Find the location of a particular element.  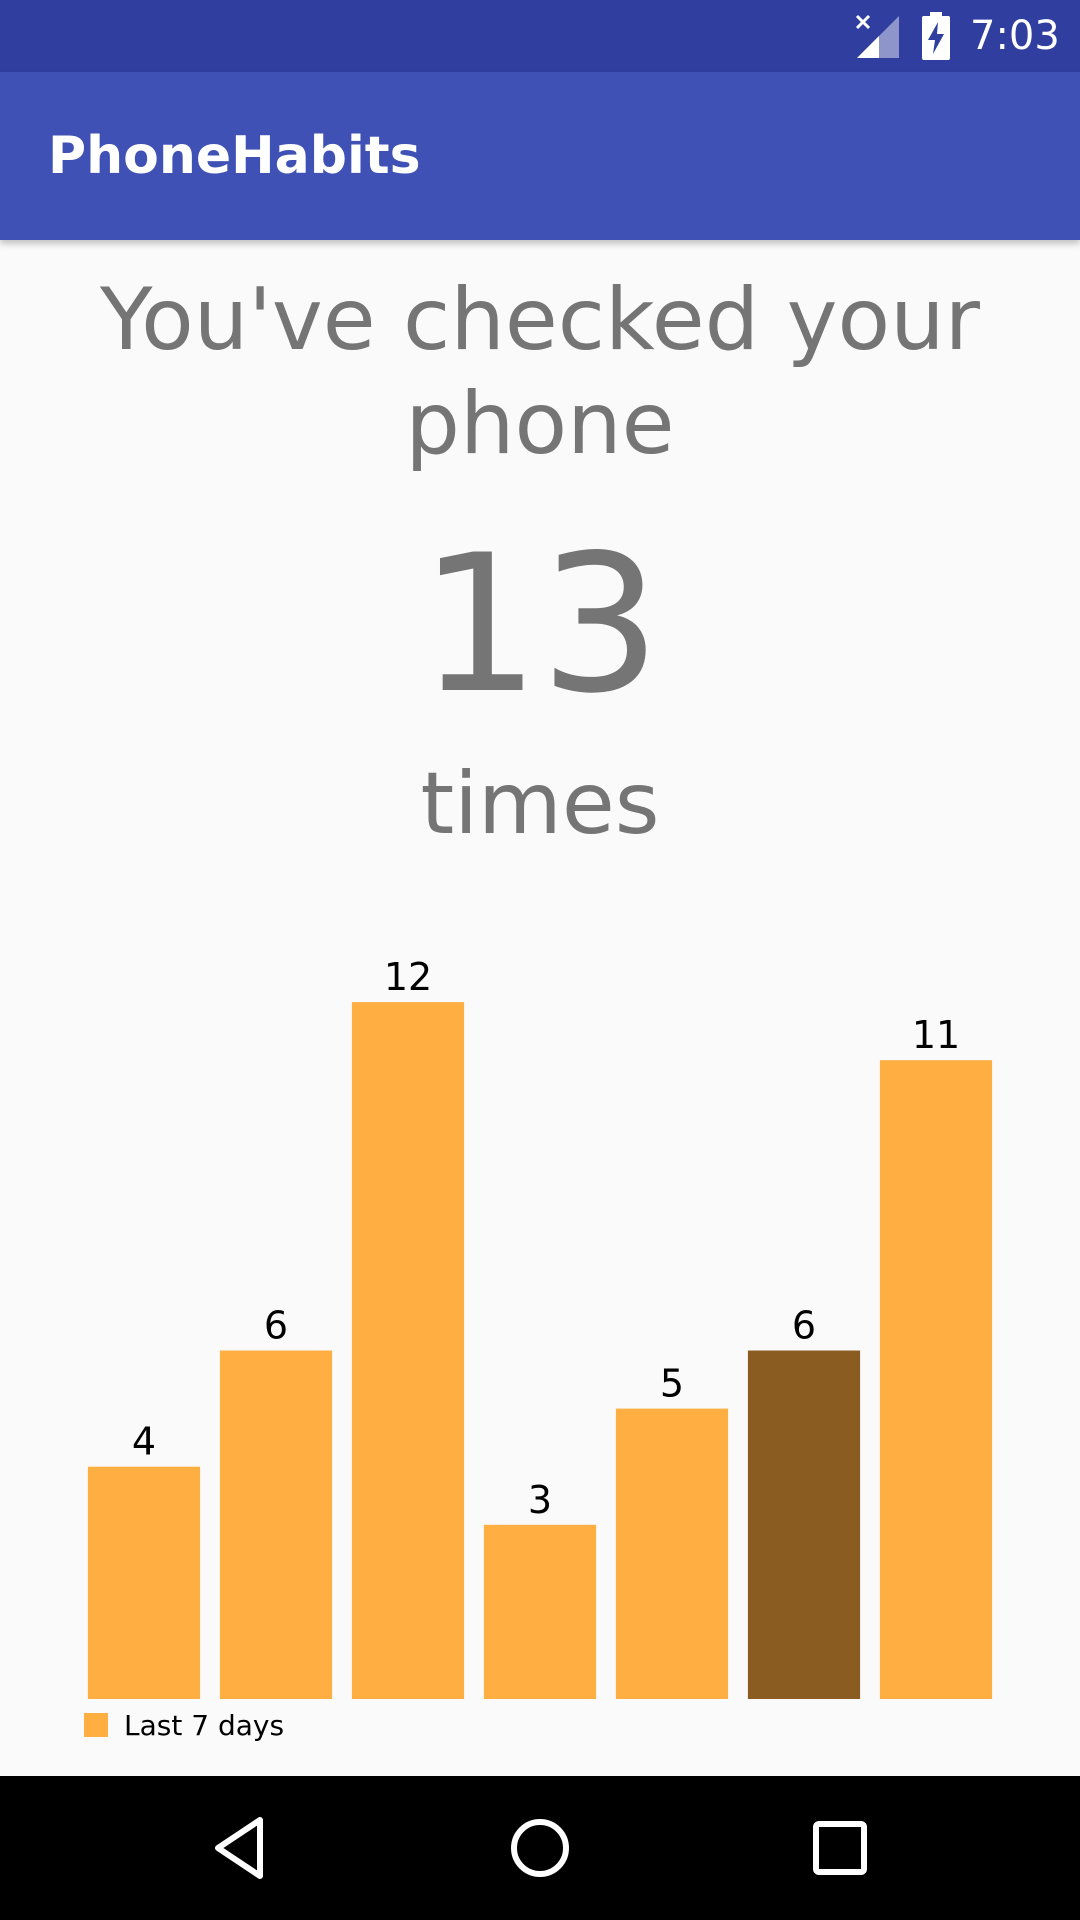

back-icon is located at coordinates (239, 1848).